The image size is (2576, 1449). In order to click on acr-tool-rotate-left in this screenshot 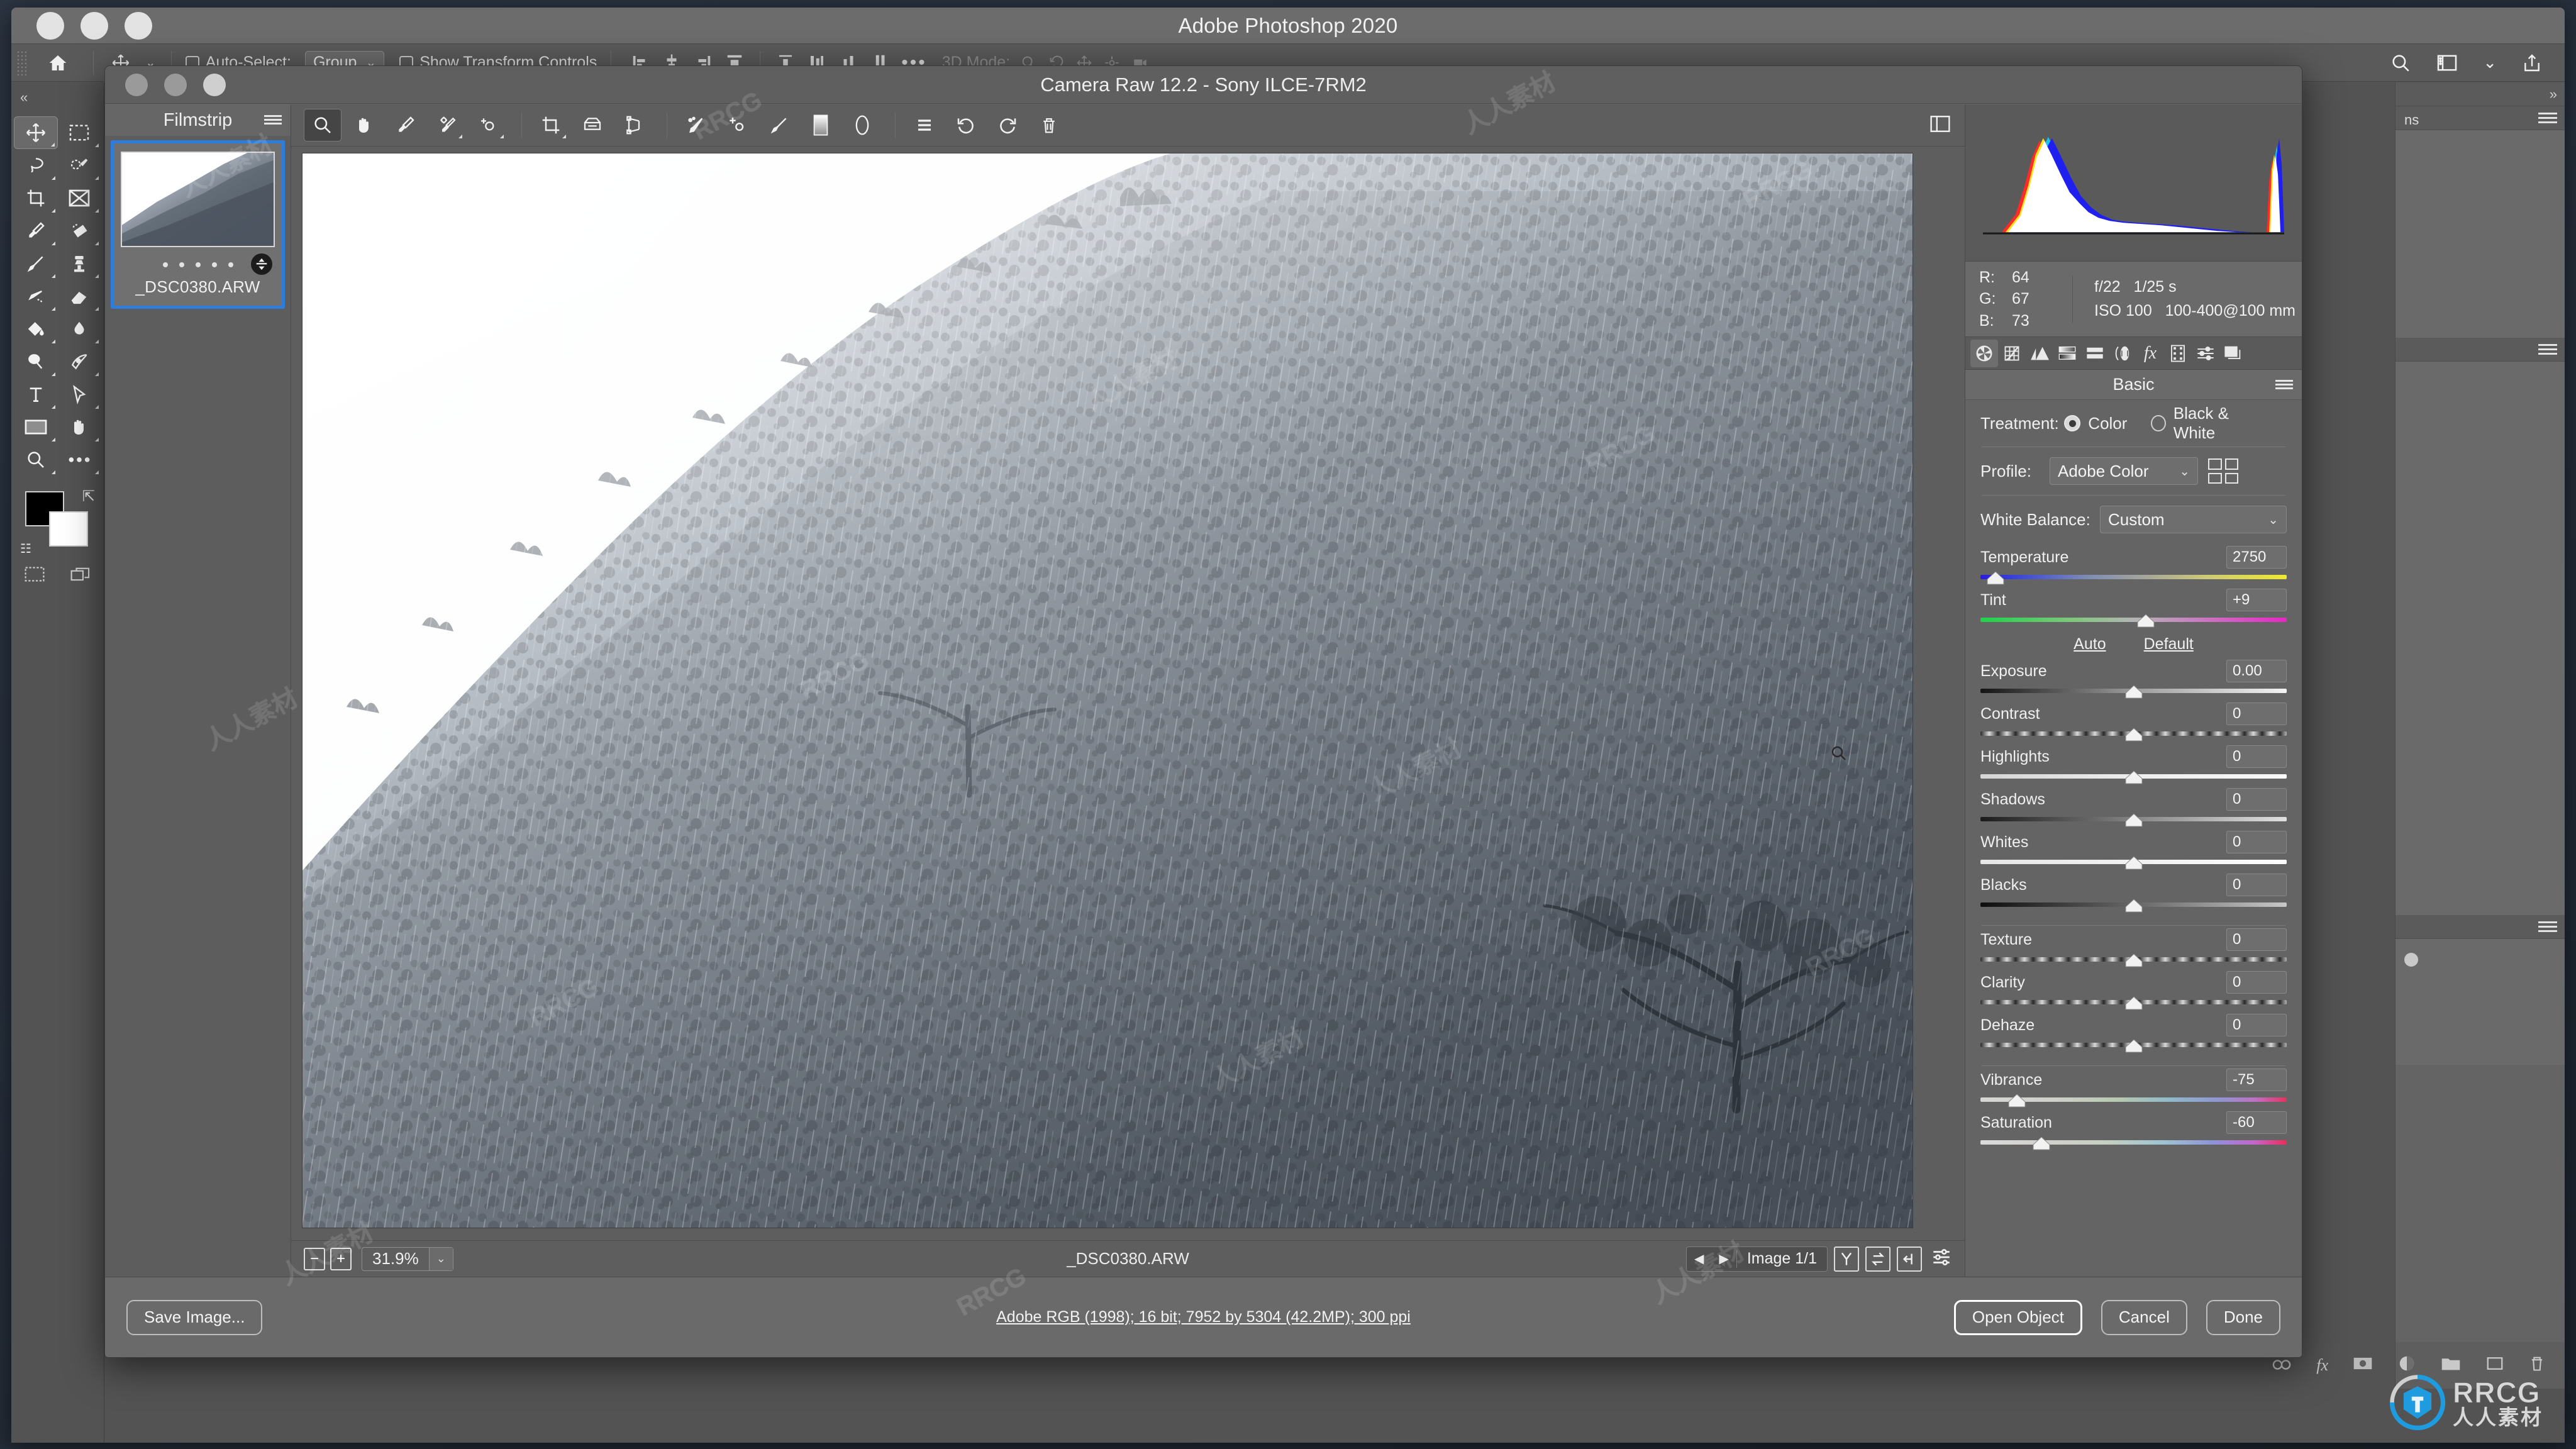, I will do `click(966, 125)`.